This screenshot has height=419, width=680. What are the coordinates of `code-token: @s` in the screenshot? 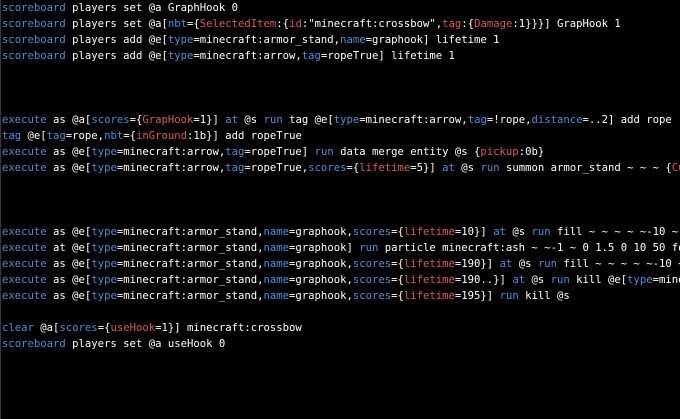 It's located at (467, 168).